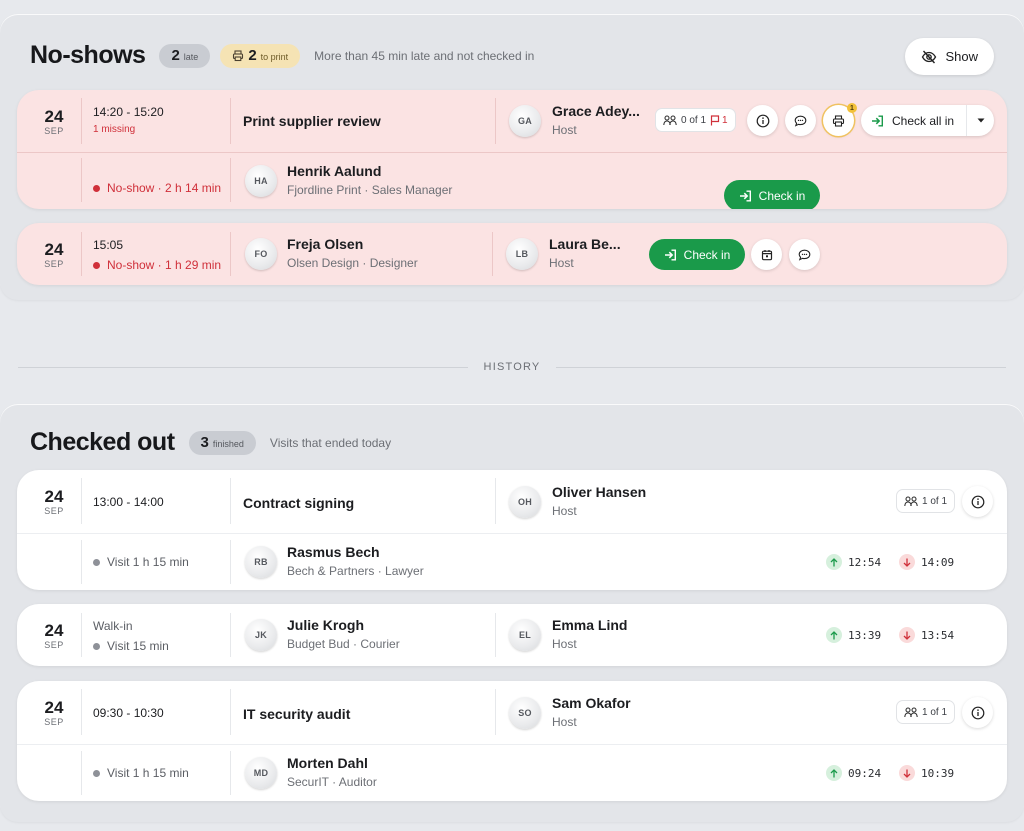  Describe the element at coordinates (926, 562) in the screenshot. I see `check-out-time: 14:09` at that location.